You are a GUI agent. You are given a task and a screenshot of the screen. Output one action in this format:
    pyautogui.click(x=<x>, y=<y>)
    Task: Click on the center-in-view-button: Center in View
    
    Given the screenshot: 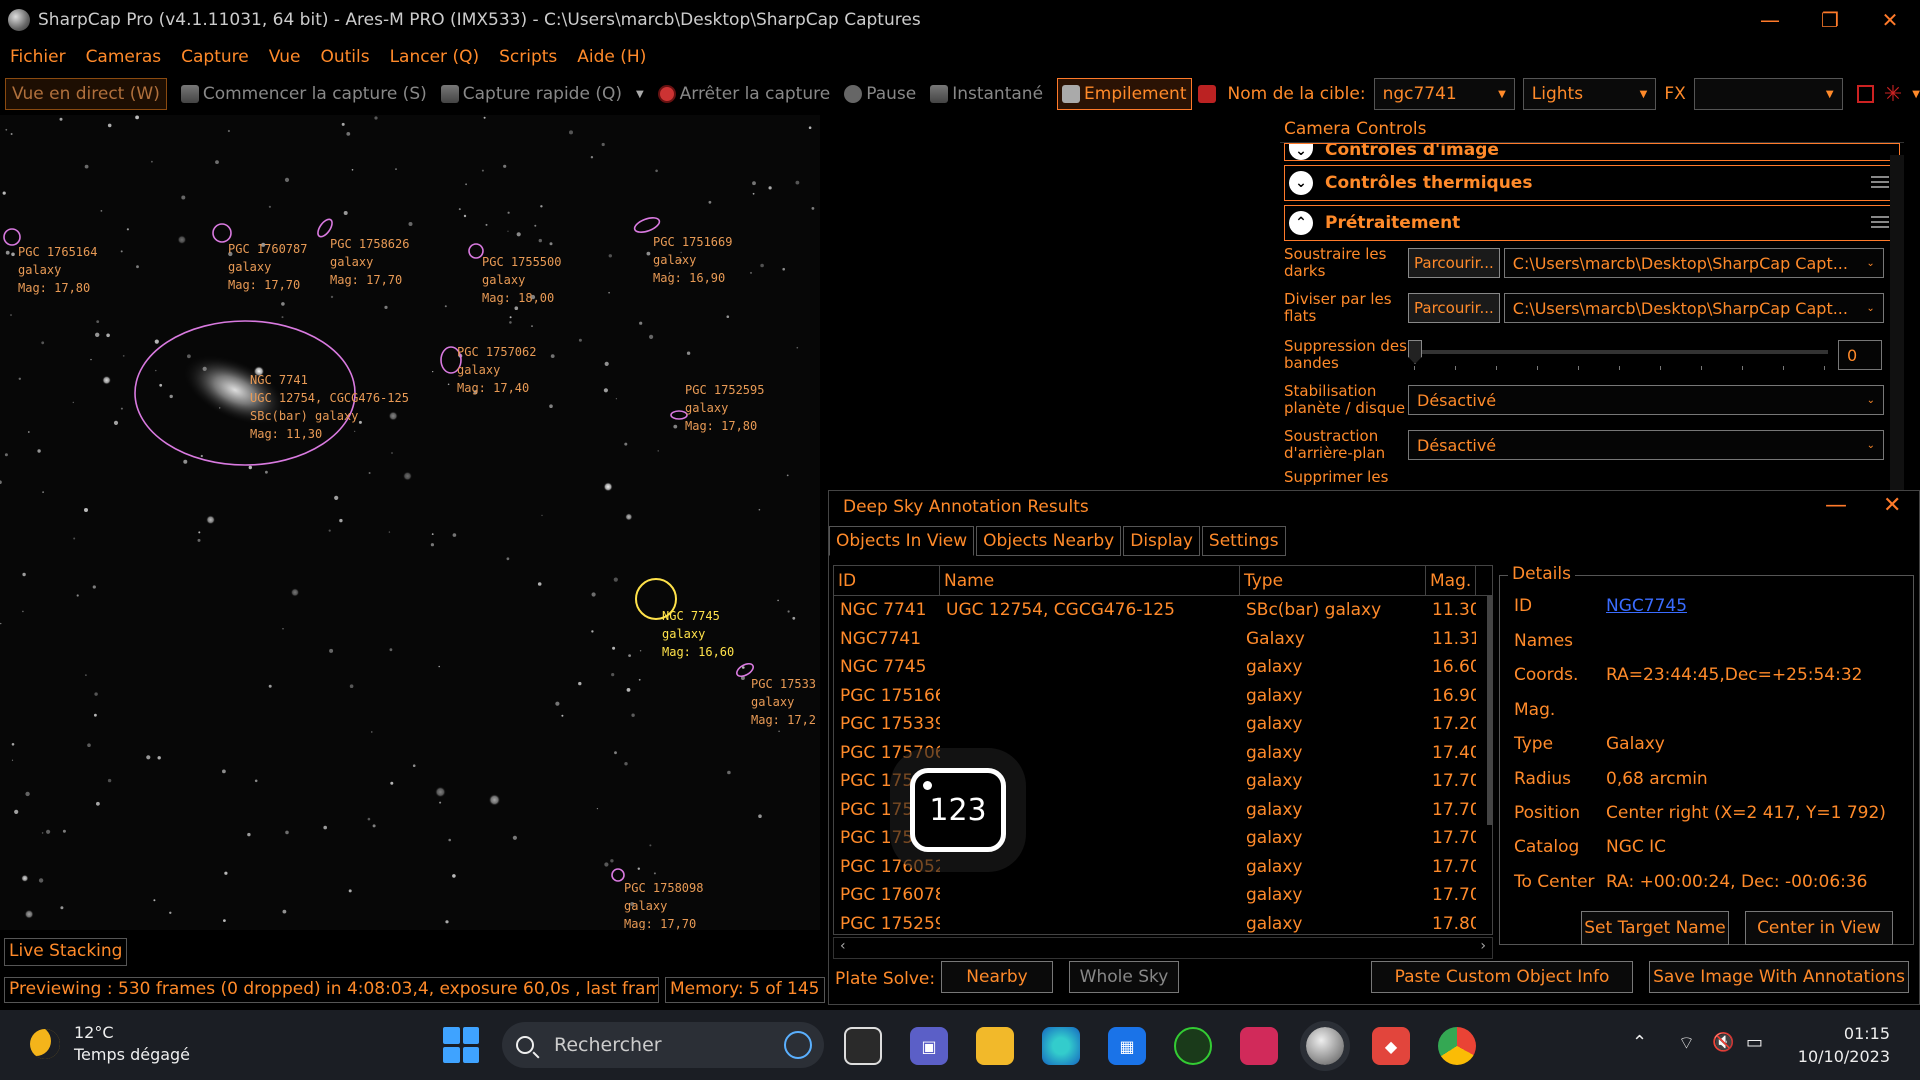 What is the action you would take?
    pyautogui.click(x=1819, y=928)
    